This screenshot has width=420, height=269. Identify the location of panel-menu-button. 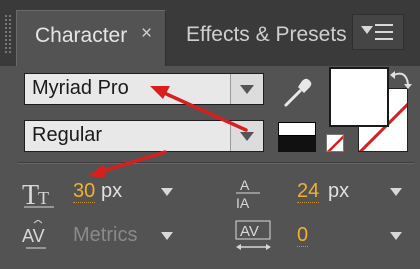
(378, 32).